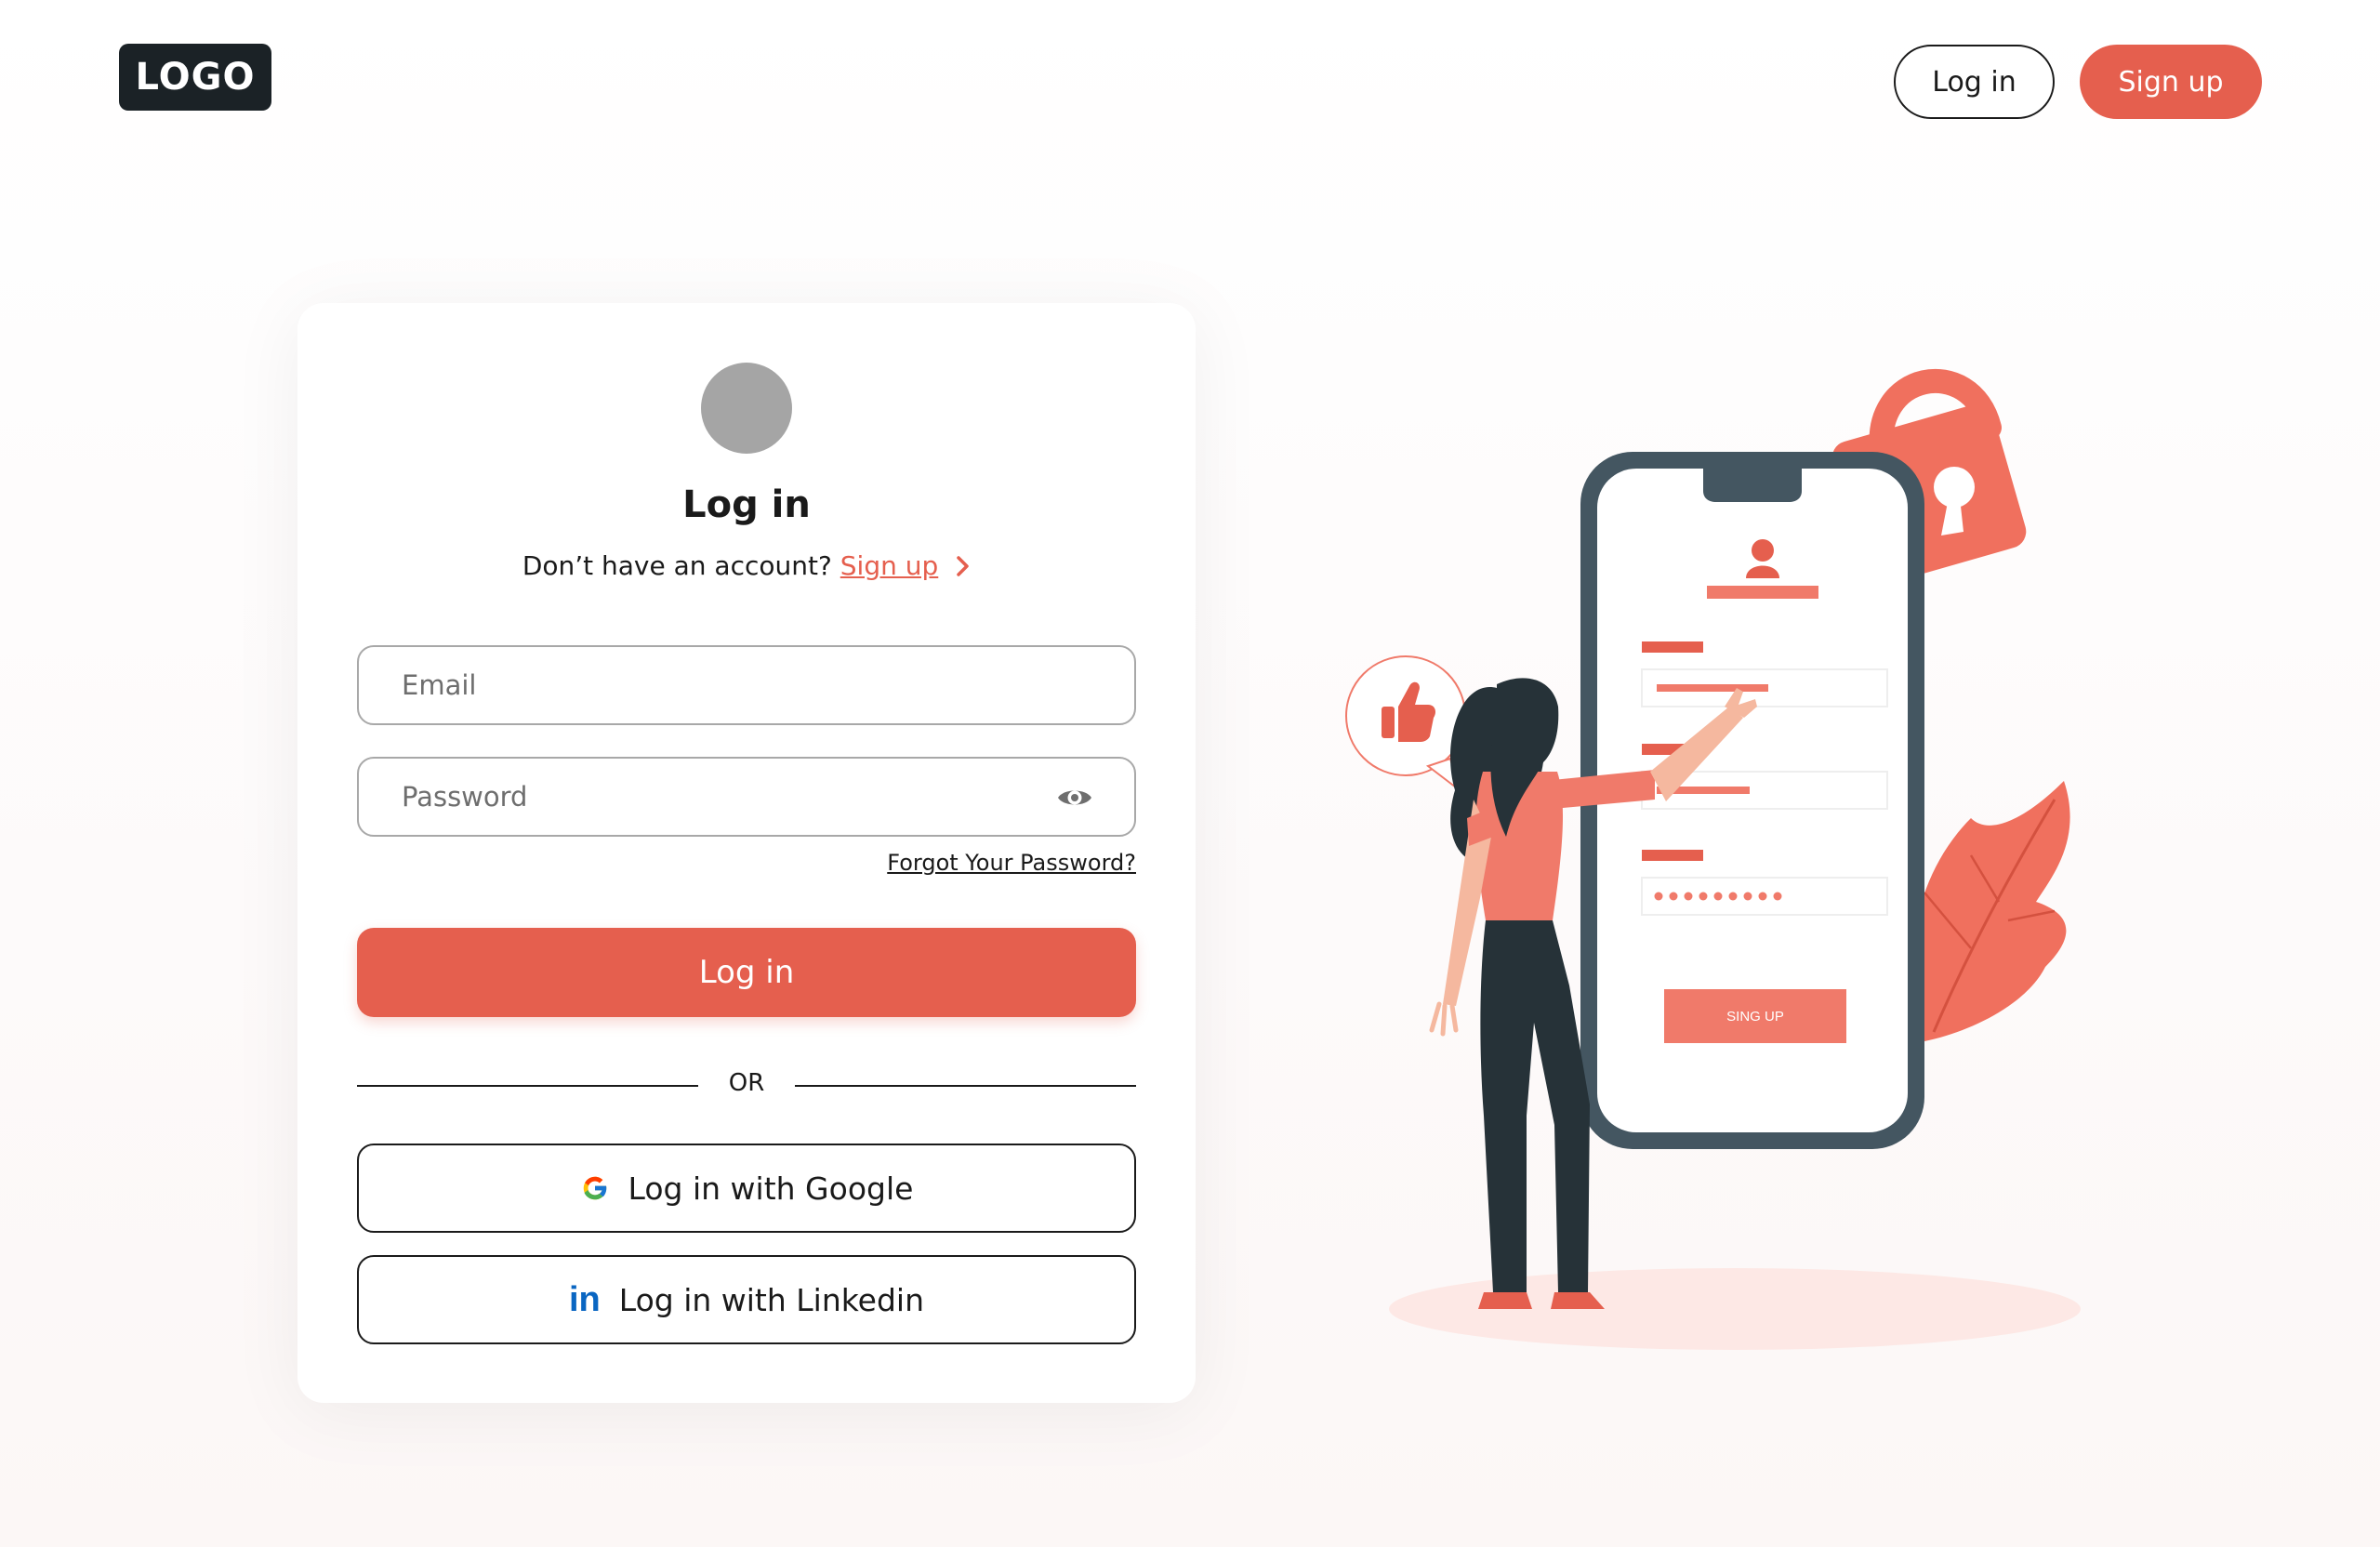  I want to click on google-login-button: Log in with Google, so click(746, 1188).